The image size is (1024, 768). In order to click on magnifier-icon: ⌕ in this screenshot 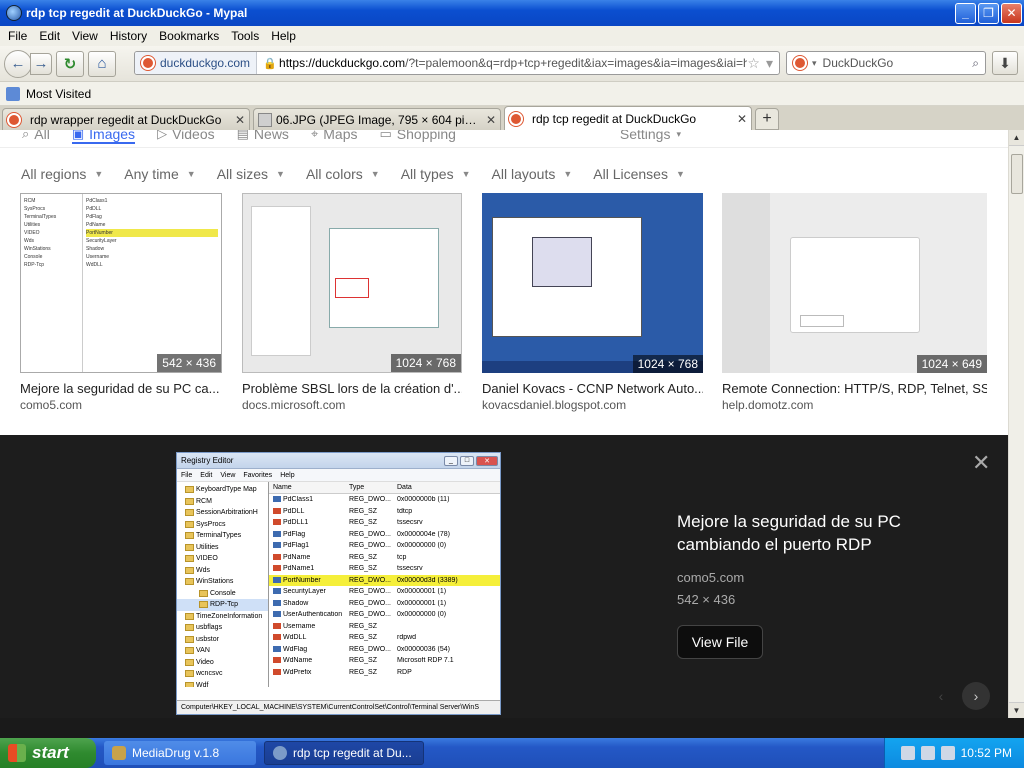, I will do `click(975, 63)`.